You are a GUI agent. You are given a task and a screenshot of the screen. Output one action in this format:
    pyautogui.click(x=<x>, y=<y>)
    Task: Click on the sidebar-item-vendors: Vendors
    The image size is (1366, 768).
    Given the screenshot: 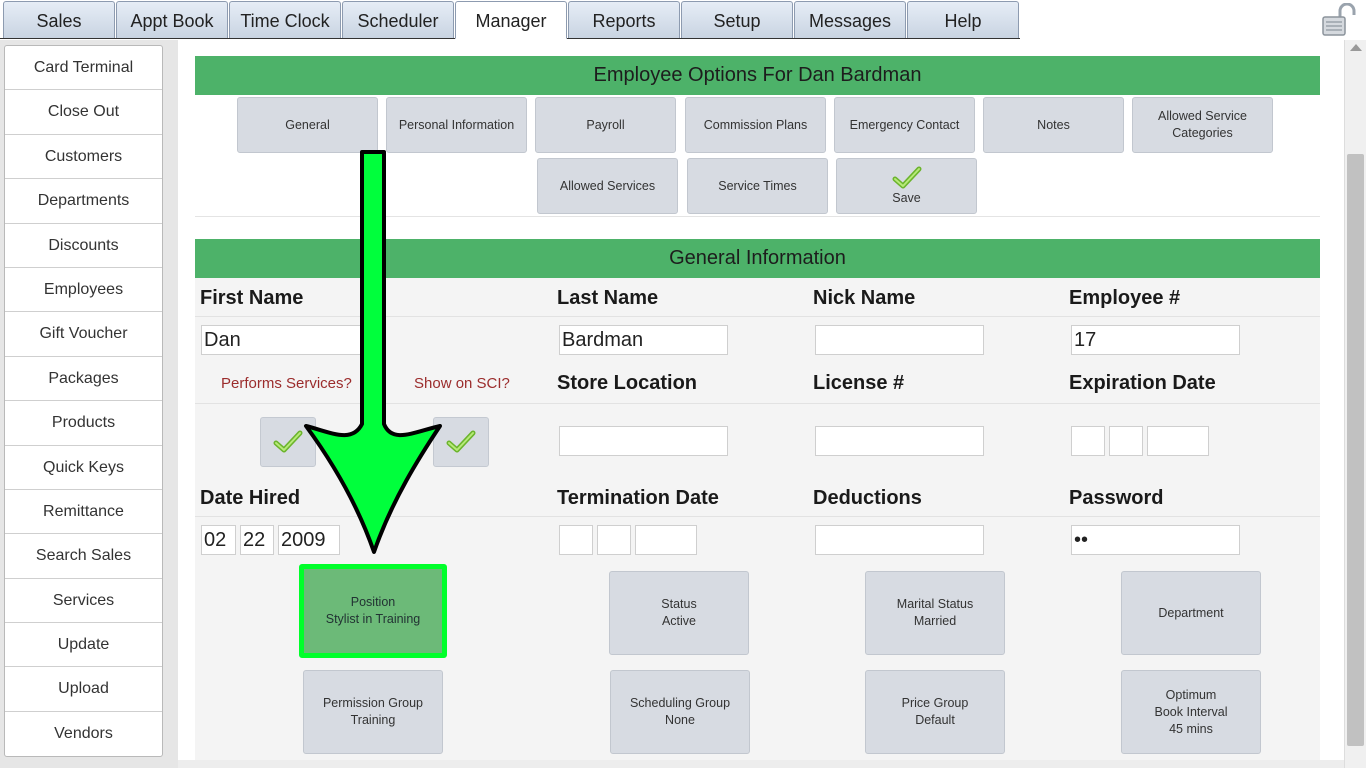 What is the action you would take?
    pyautogui.click(x=83, y=734)
    